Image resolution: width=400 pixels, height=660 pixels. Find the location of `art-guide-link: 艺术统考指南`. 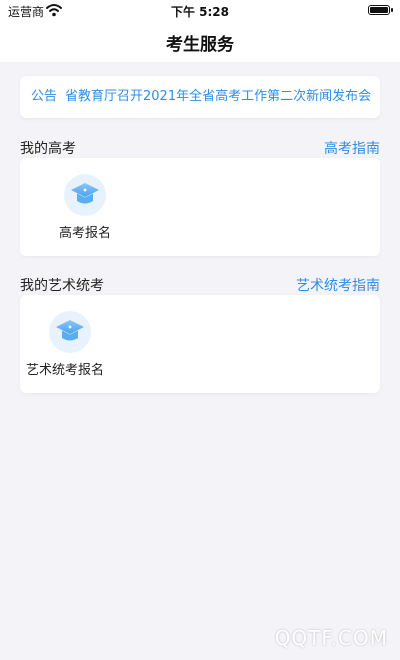

art-guide-link: 艺术统考指南 is located at coordinates (338, 285).